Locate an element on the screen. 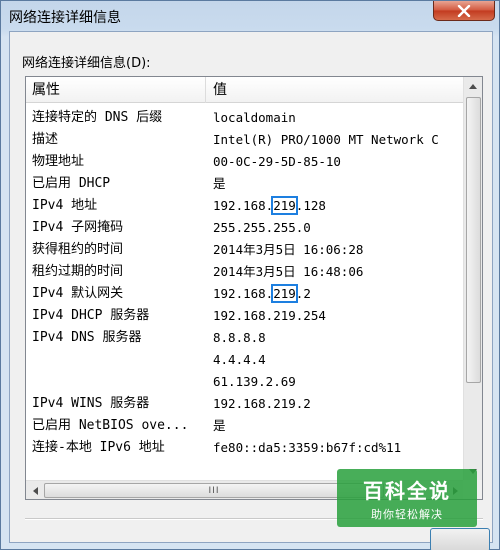  window-title: 网络连接详细信息 is located at coordinates (65, 18).